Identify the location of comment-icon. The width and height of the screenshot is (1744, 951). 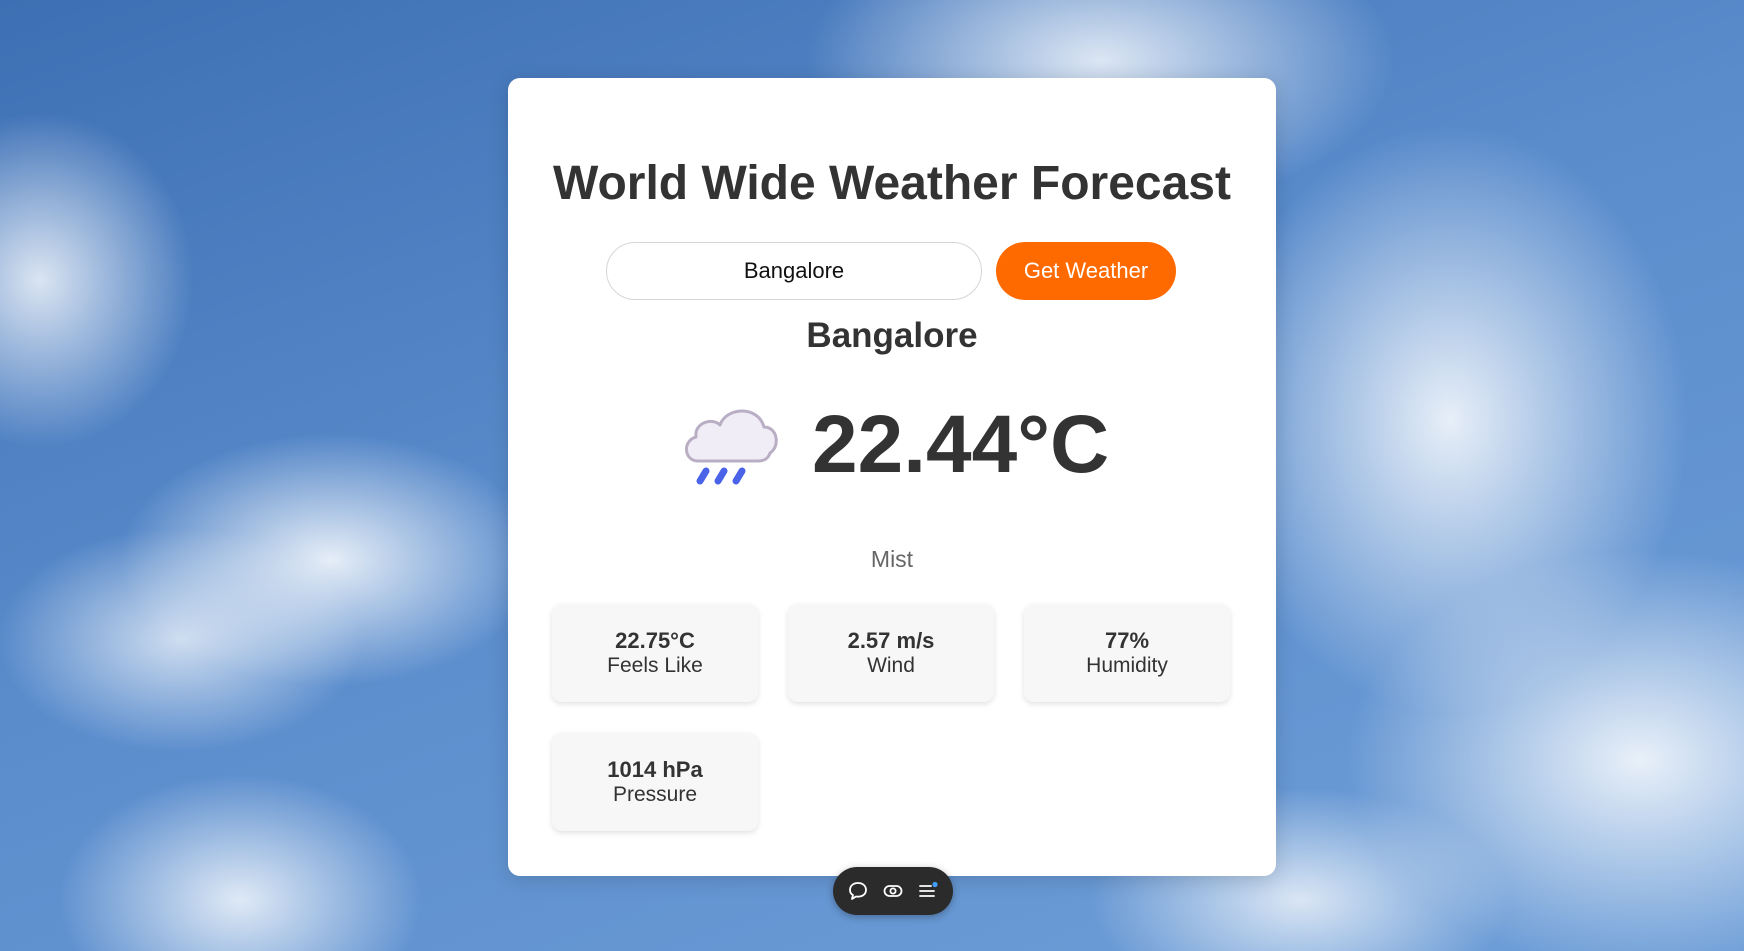
(858, 891).